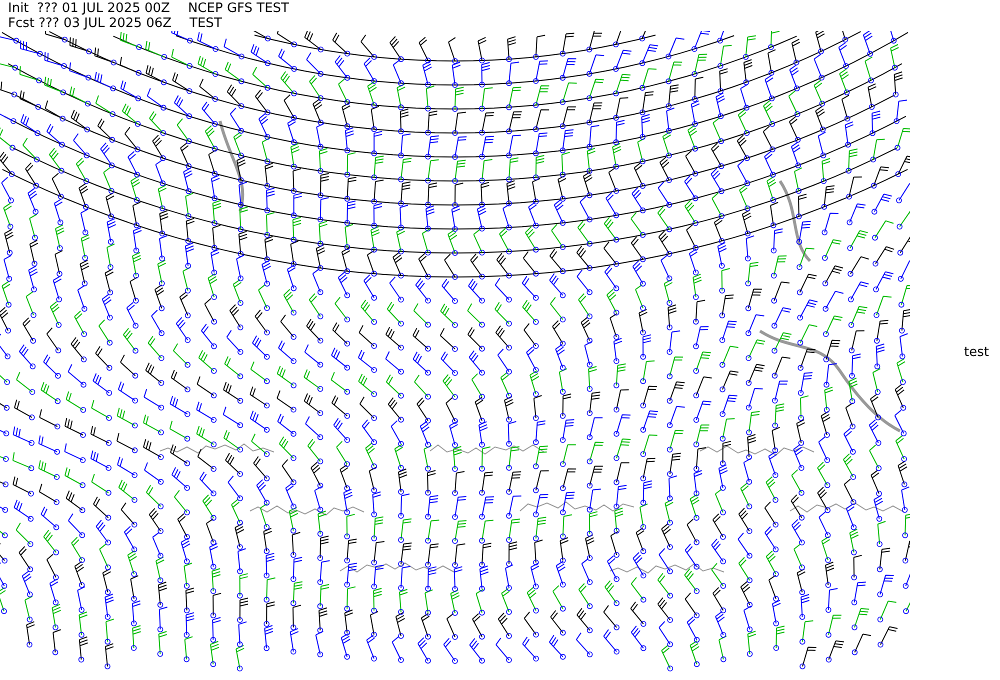 This screenshot has width=1000, height=680. Describe the element at coordinates (976, 352) in the screenshot. I see `side-label: test` at that location.